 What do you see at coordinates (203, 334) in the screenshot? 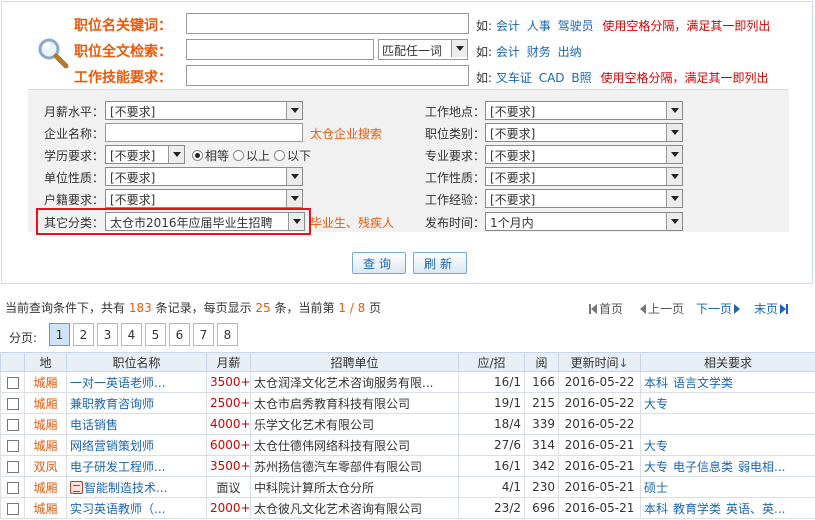
I see `page-button-7: 7` at bounding box center [203, 334].